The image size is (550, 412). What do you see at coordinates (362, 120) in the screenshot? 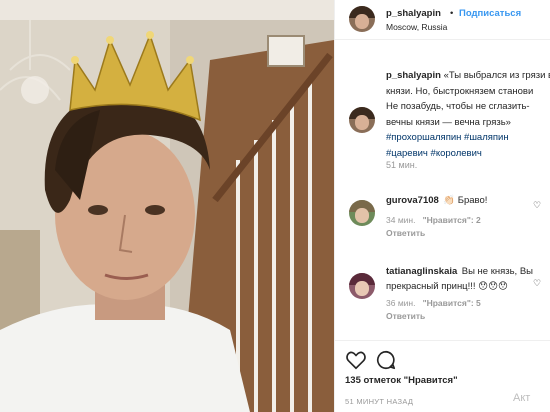
I see `caption-avatar` at bounding box center [362, 120].